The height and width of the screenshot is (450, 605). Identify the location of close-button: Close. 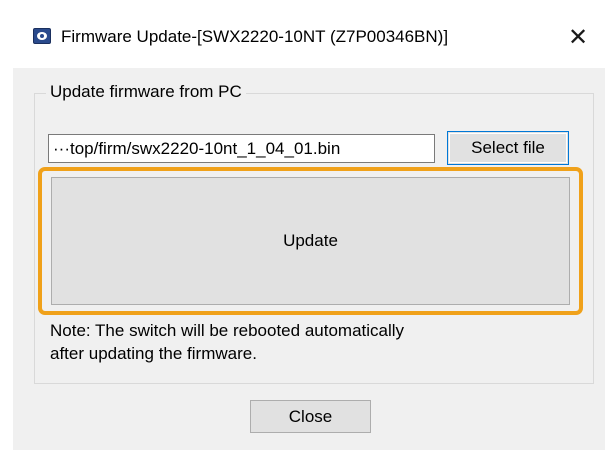
(310, 416).